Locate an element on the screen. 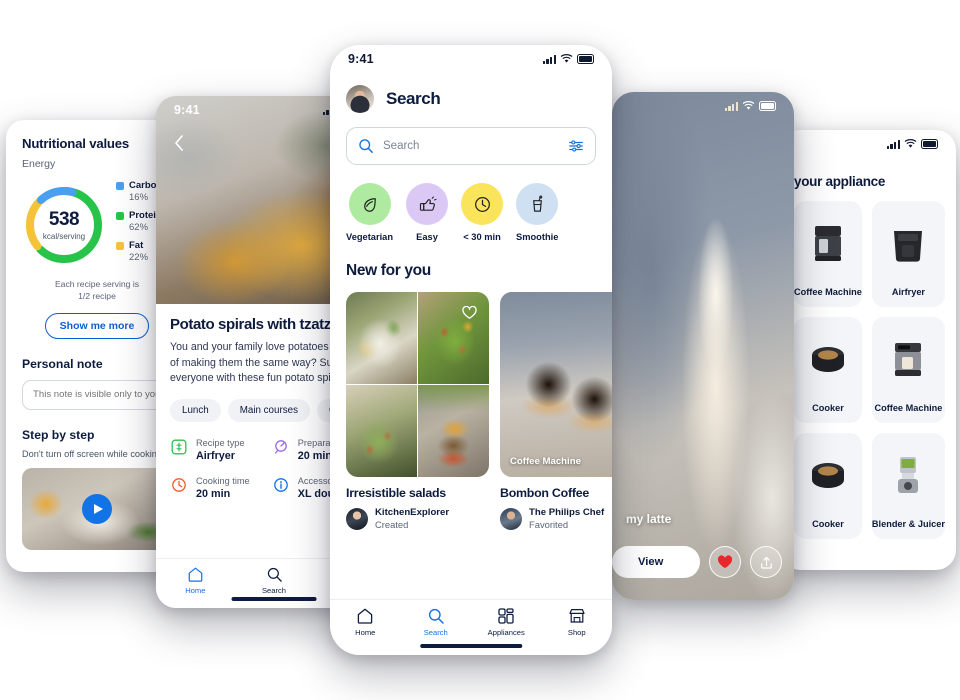 The image size is (960, 700). collection-author: KitchenExplorer Created is located at coordinates (417, 518).